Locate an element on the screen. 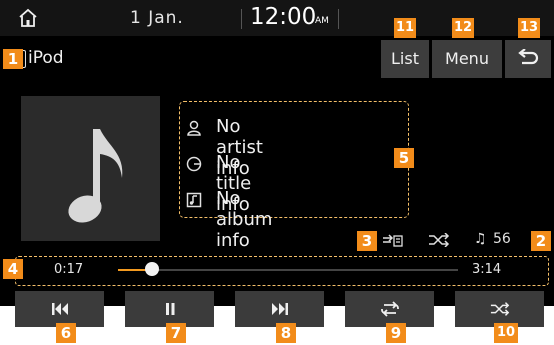 The image size is (554, 345). skip-previous-icon is located at coordinates (60, 309).